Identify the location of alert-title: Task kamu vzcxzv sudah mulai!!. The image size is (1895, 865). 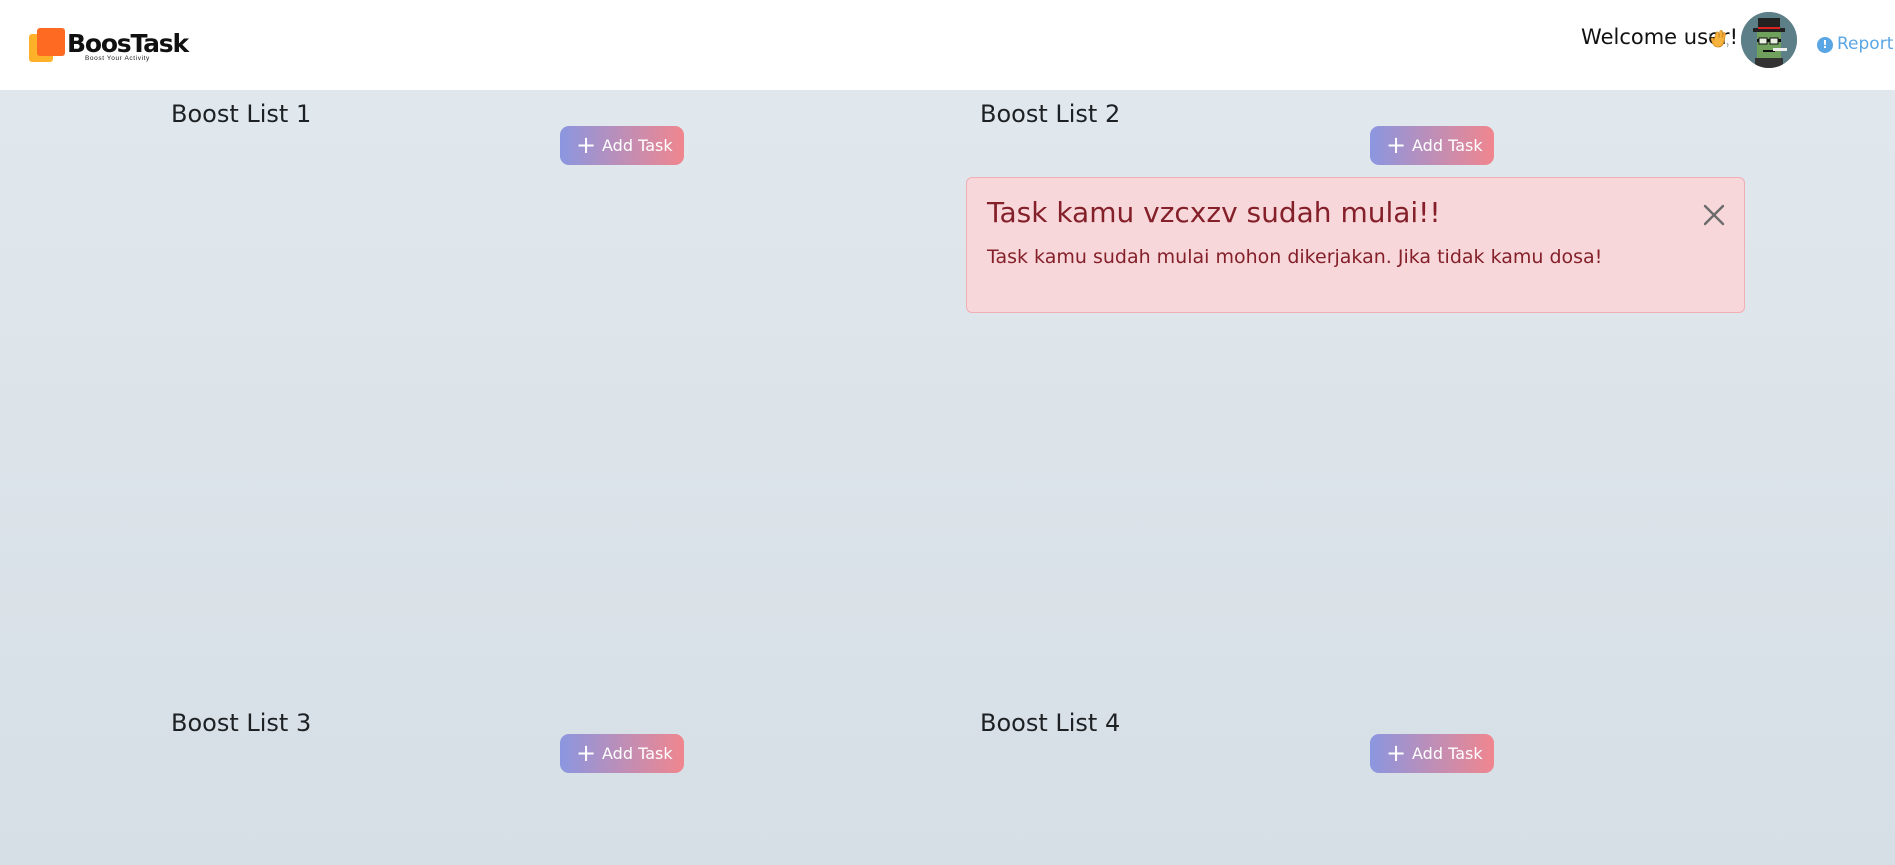
(1214, 212).